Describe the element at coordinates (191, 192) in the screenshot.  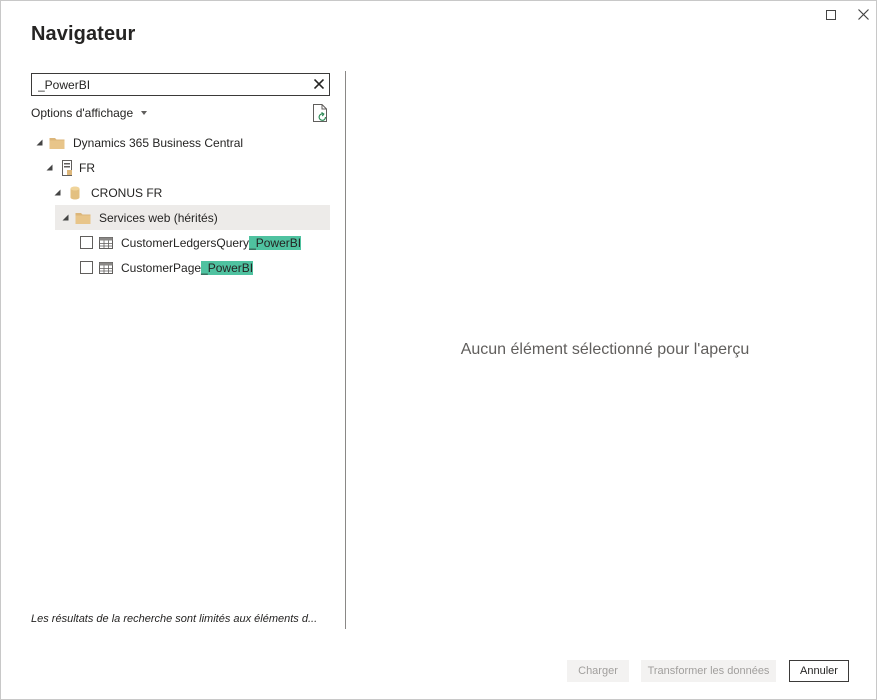
I see `tree-node-company: CRONUS FR` at that location.